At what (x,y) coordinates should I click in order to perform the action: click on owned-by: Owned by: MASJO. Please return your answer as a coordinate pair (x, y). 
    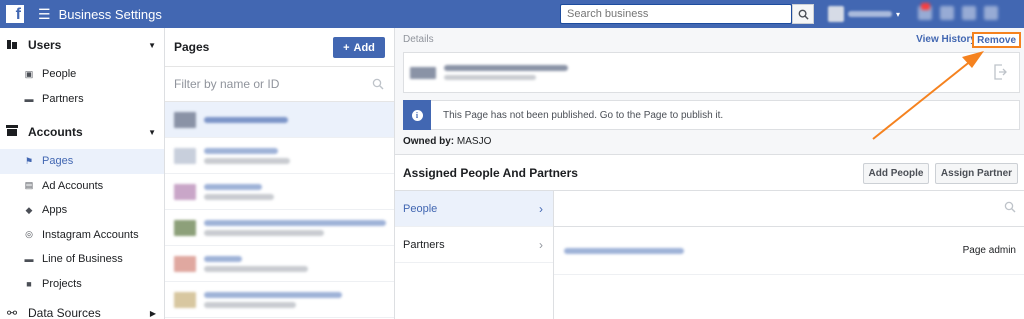
    Looking at the image, I should click on (447, 141).